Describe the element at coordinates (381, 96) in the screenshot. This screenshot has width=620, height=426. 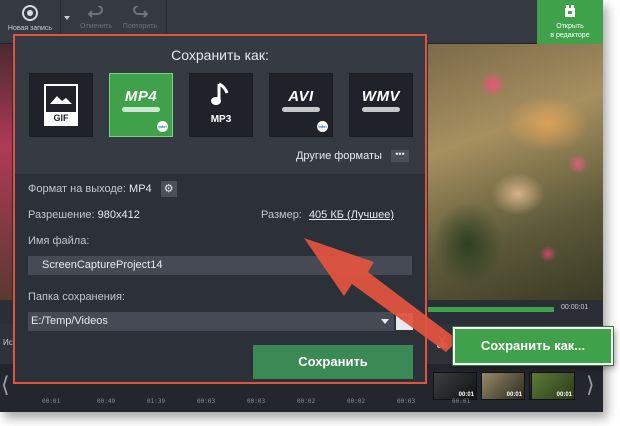
I see `format-wmv-label: WMV` at that location.